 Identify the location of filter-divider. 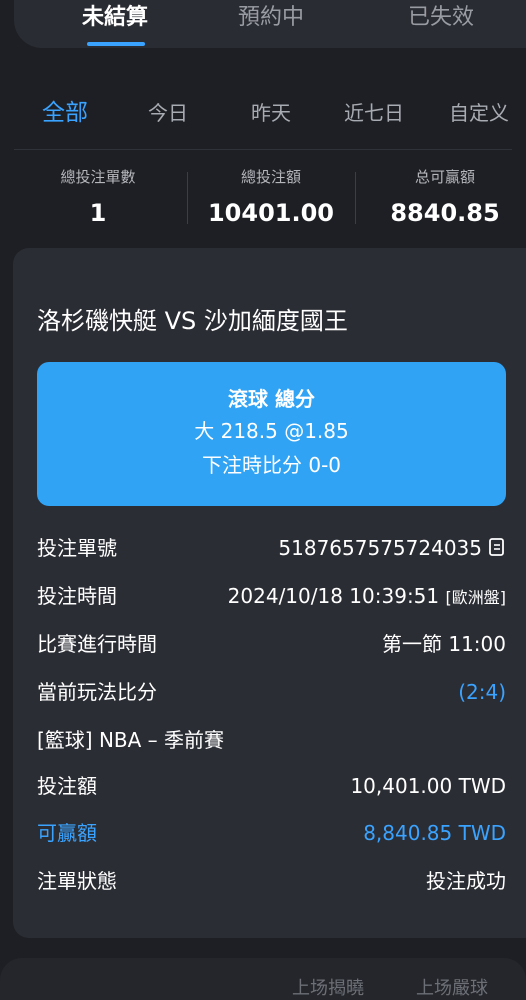
(263, 149).